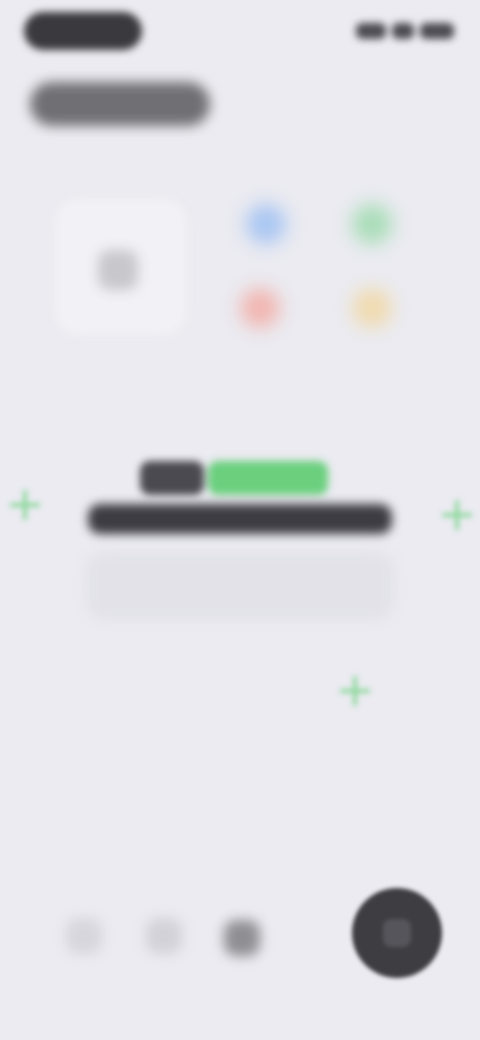 Image resolution: width=480 pixels, height=1040 pixels. I want to click on floating-action-button, so click(397, 933).